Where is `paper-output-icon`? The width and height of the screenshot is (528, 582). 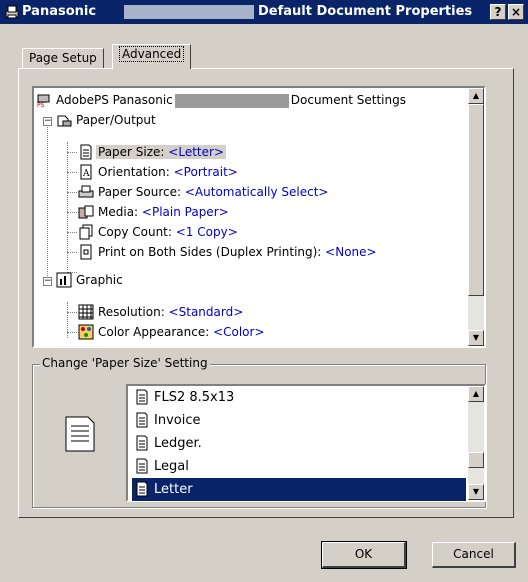
paper-output-icon is located at coordinates (64, 121).